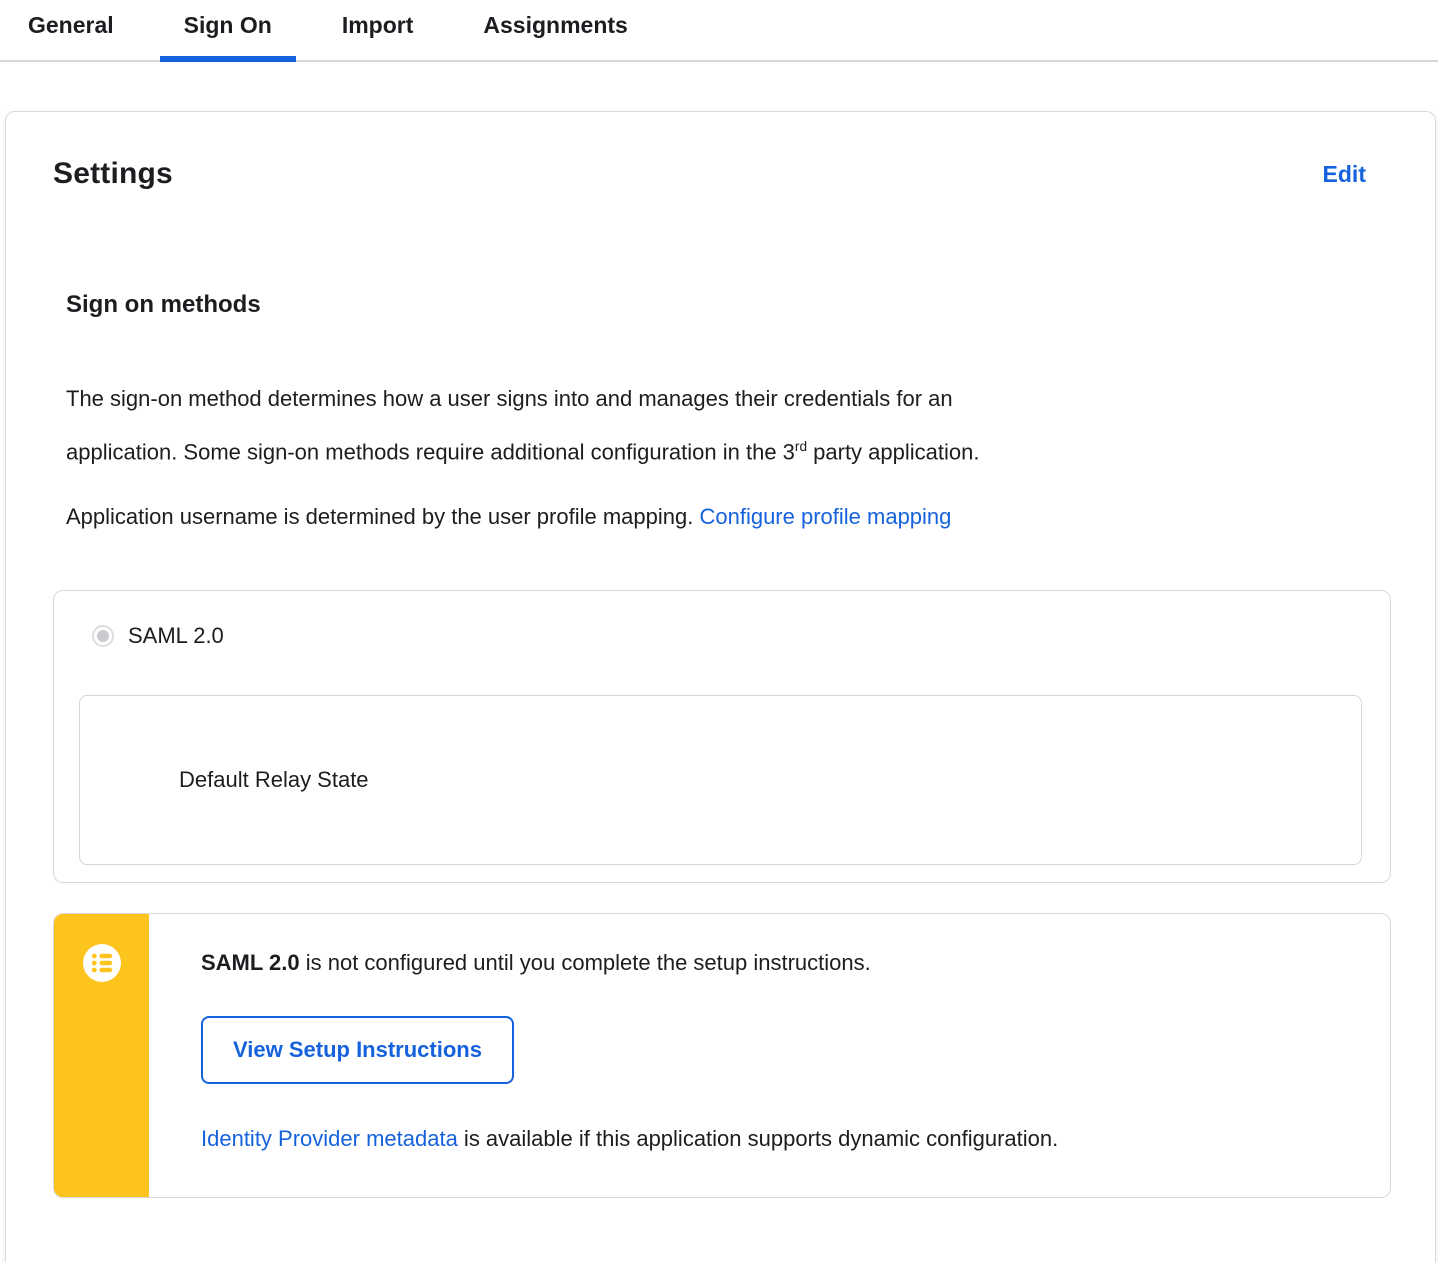 This screenshot has height=1262, width=1438. I want to click on callout-method-name: SAML 2.0, so click(250, 963).